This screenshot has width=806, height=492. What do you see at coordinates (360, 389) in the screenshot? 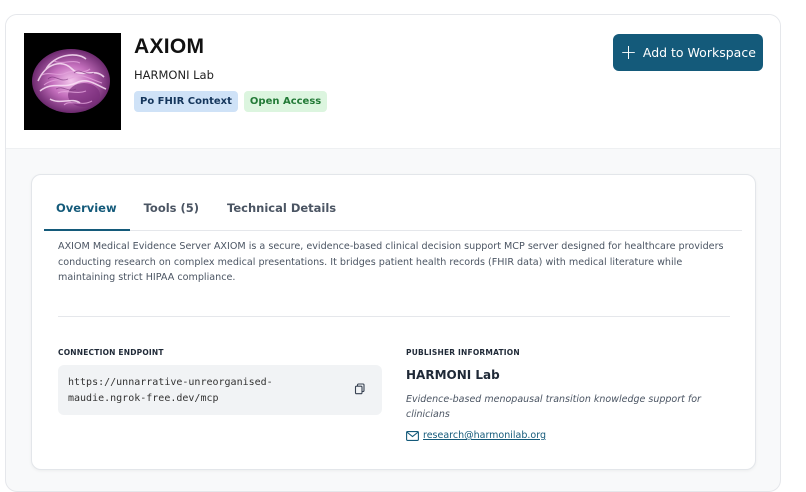
I see `copy-icon` at bounding box center [360, 389].